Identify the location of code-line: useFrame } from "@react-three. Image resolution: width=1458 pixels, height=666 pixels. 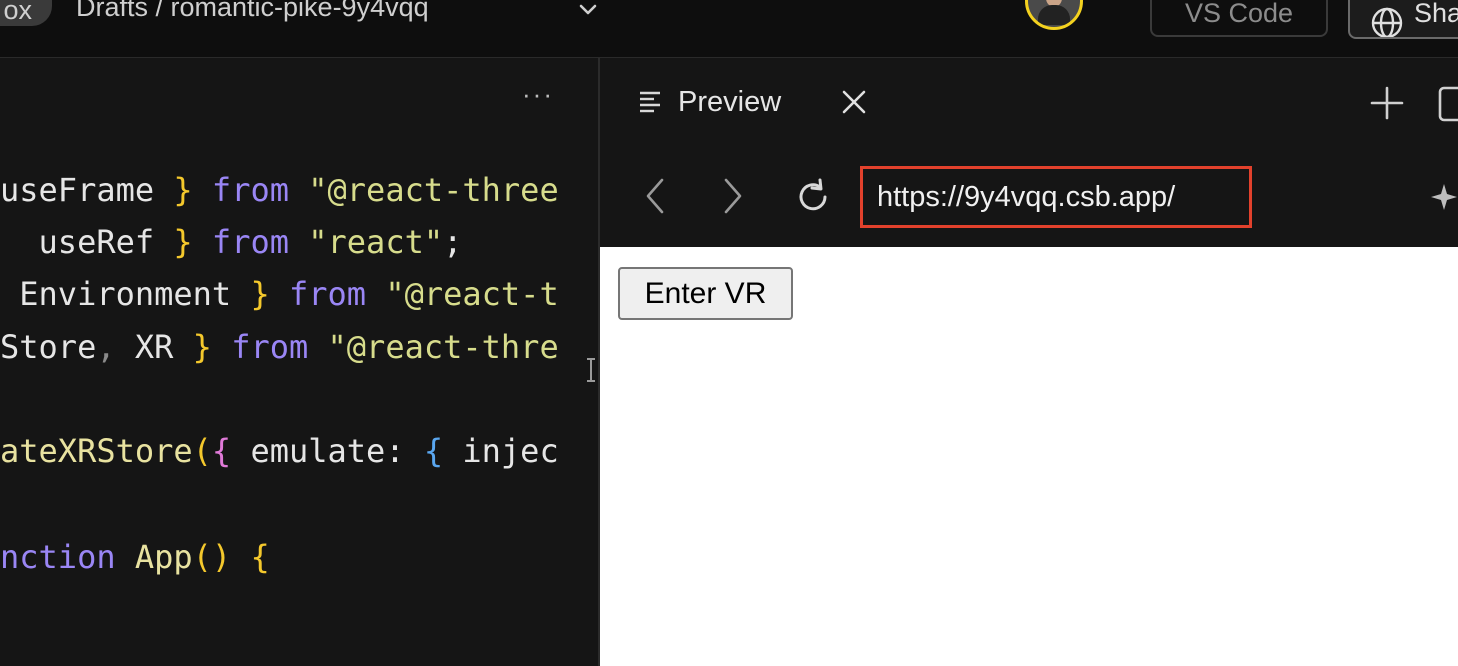
(279, 190).